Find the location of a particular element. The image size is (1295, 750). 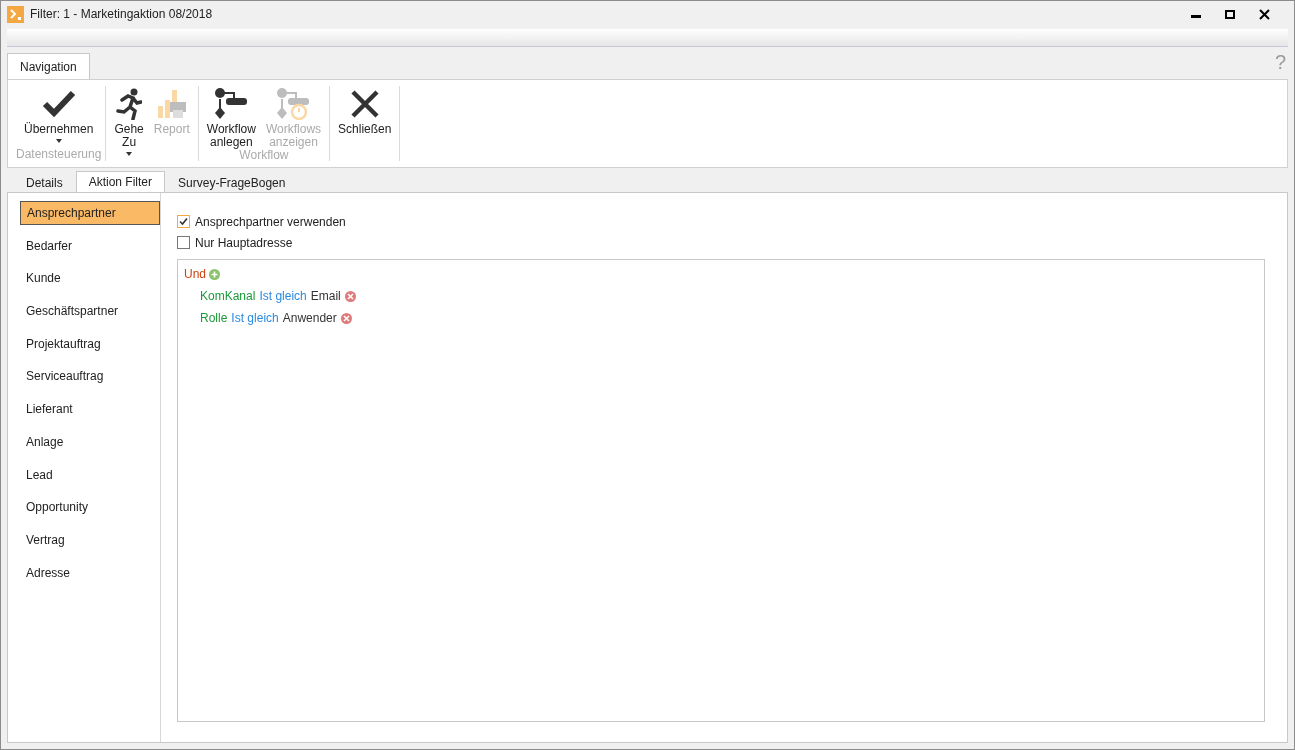

running-person-icon is located at coordinates (129, 104).